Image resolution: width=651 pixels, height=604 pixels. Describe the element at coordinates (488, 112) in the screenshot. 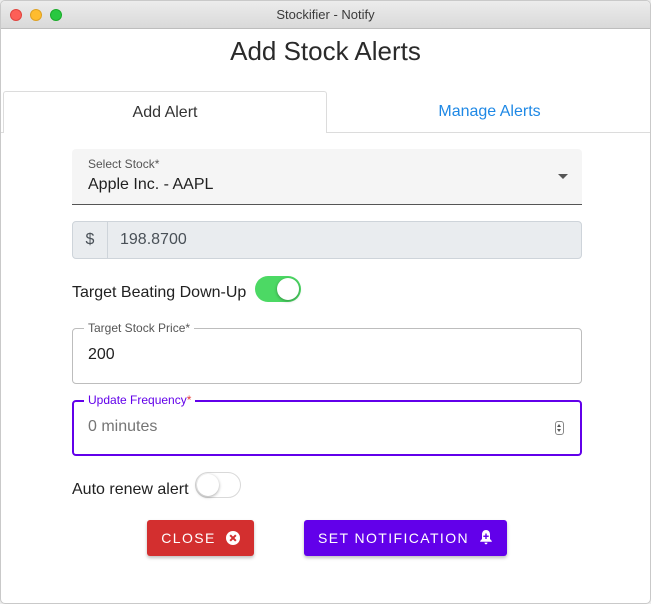

I see `tab-manage-alerts: Manage Alerts` at that location.